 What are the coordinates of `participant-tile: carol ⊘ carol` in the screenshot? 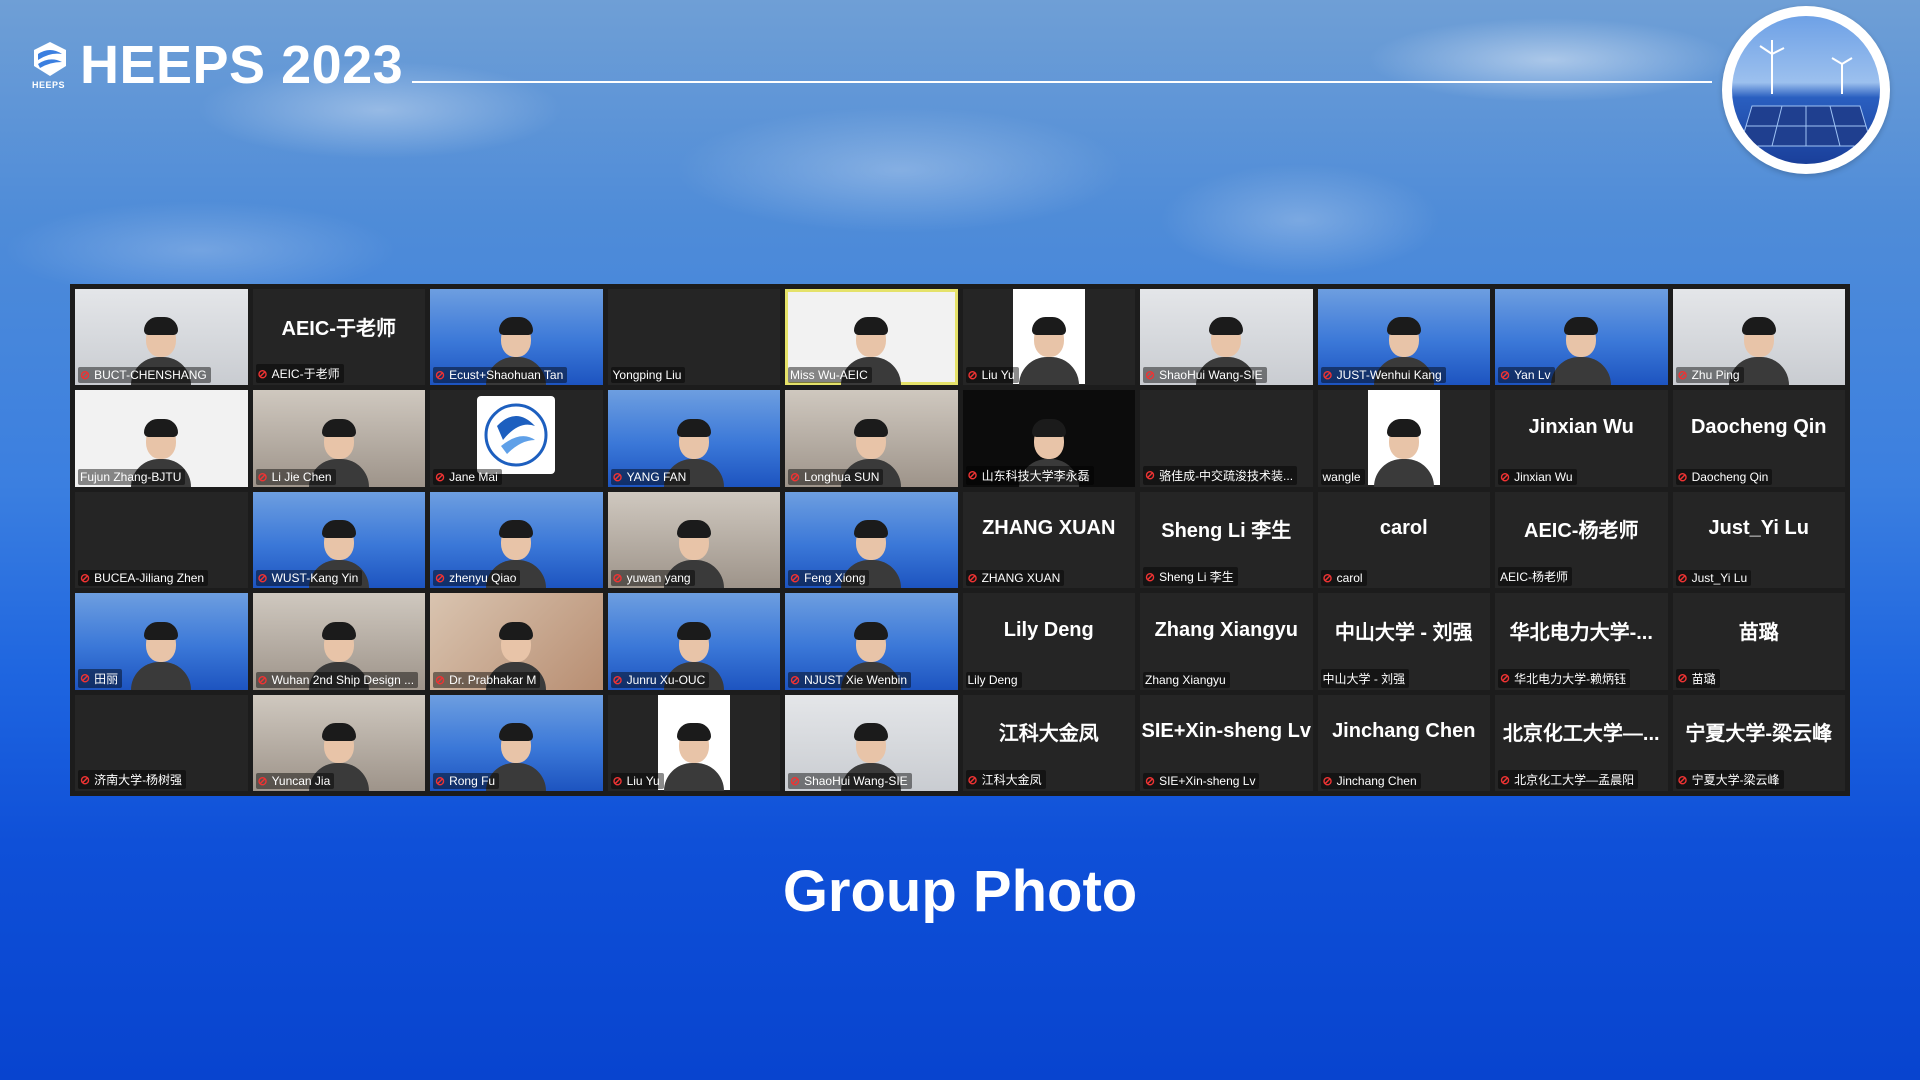 It's located at (1403, 540).